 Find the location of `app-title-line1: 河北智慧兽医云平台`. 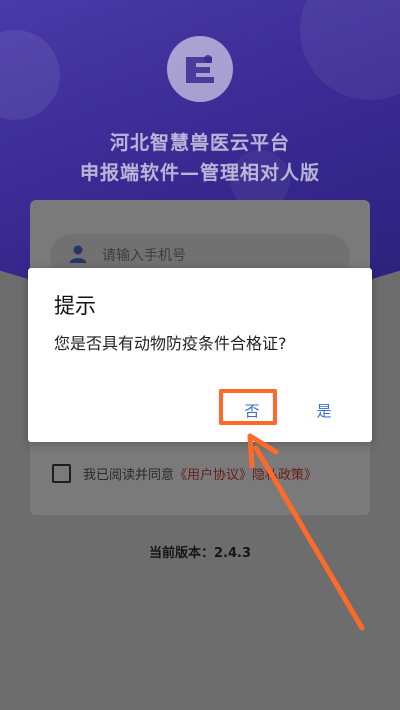

app-title-line1: 河北智慧兽医云平台 is located at coordinates (199, 143).